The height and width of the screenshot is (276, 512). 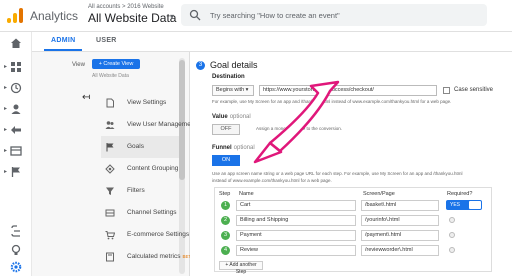 I want to click on funnel-step-row: 3 Payment /payment\.html, so click(x=354, y=235).